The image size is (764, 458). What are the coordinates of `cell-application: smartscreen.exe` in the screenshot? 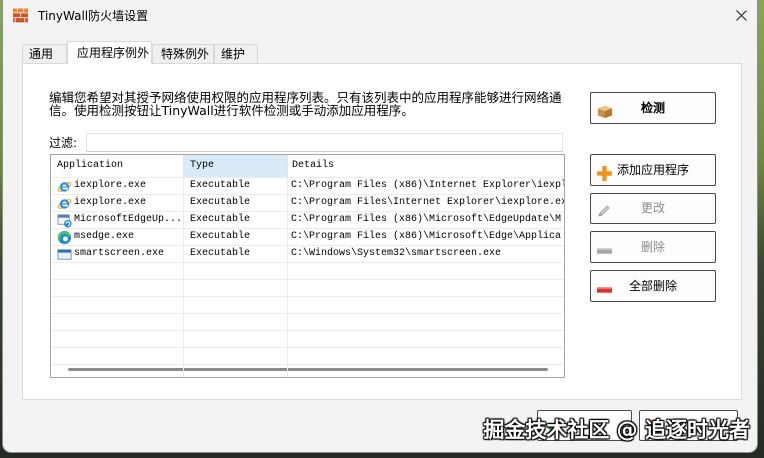 It's located at (117, 254).